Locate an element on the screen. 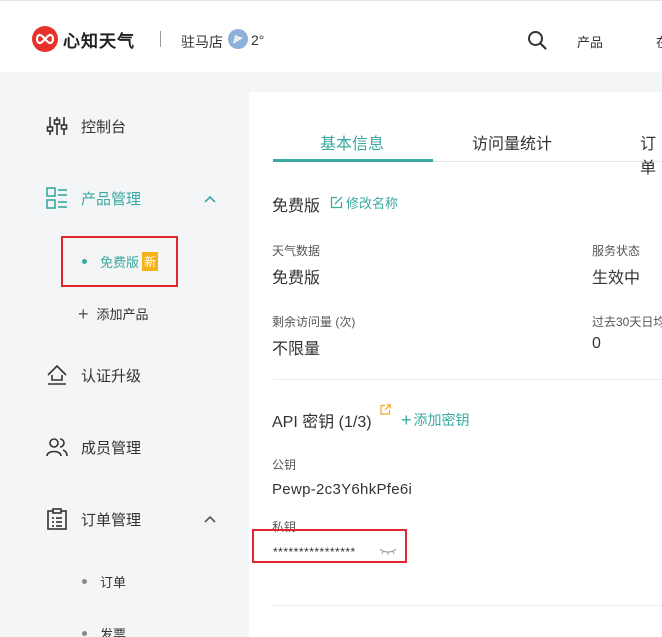  sidebar-subitem-invoice: 发票 is located at coordinates (104, 630).